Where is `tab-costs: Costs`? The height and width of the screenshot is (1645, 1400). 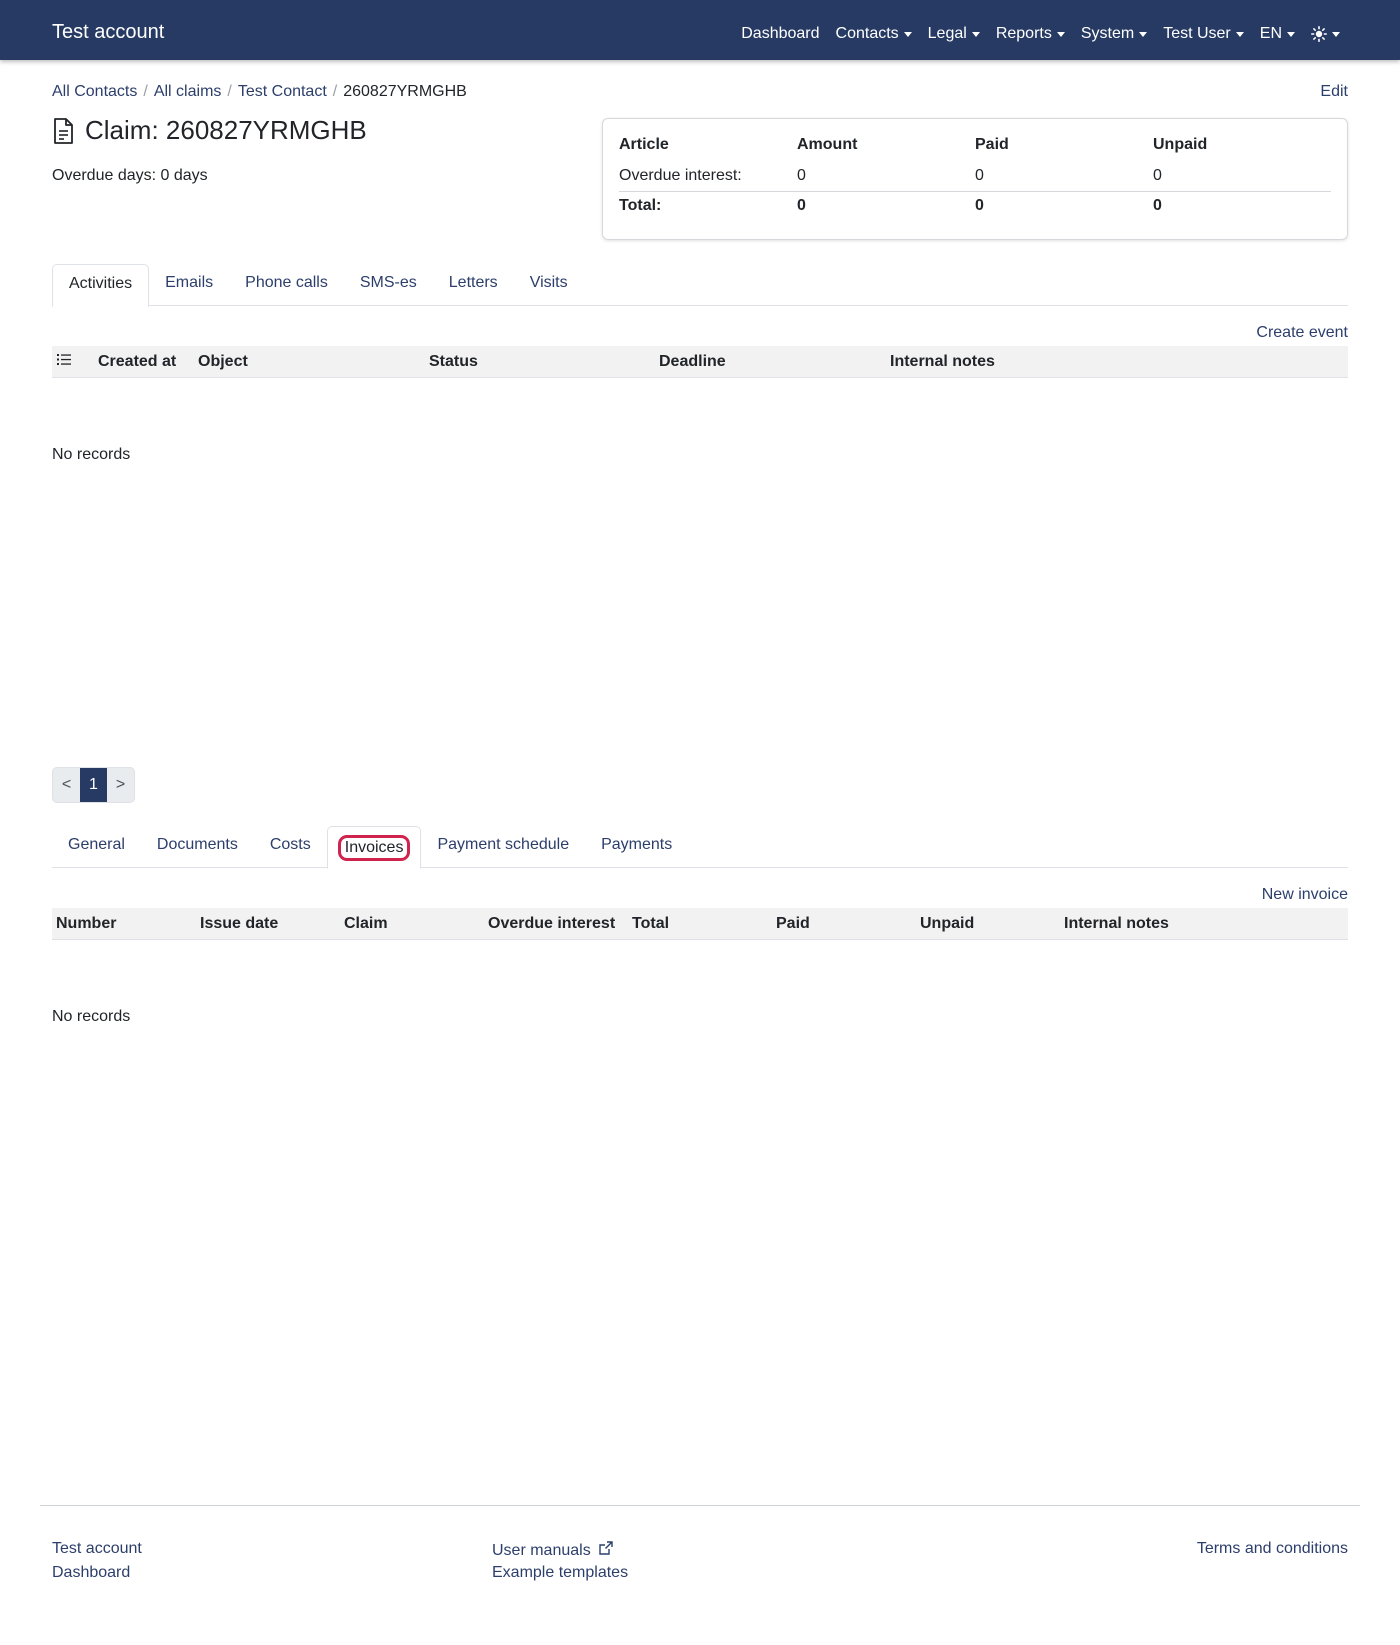
tab-costs: Costs is located at coordinates (290, 847).